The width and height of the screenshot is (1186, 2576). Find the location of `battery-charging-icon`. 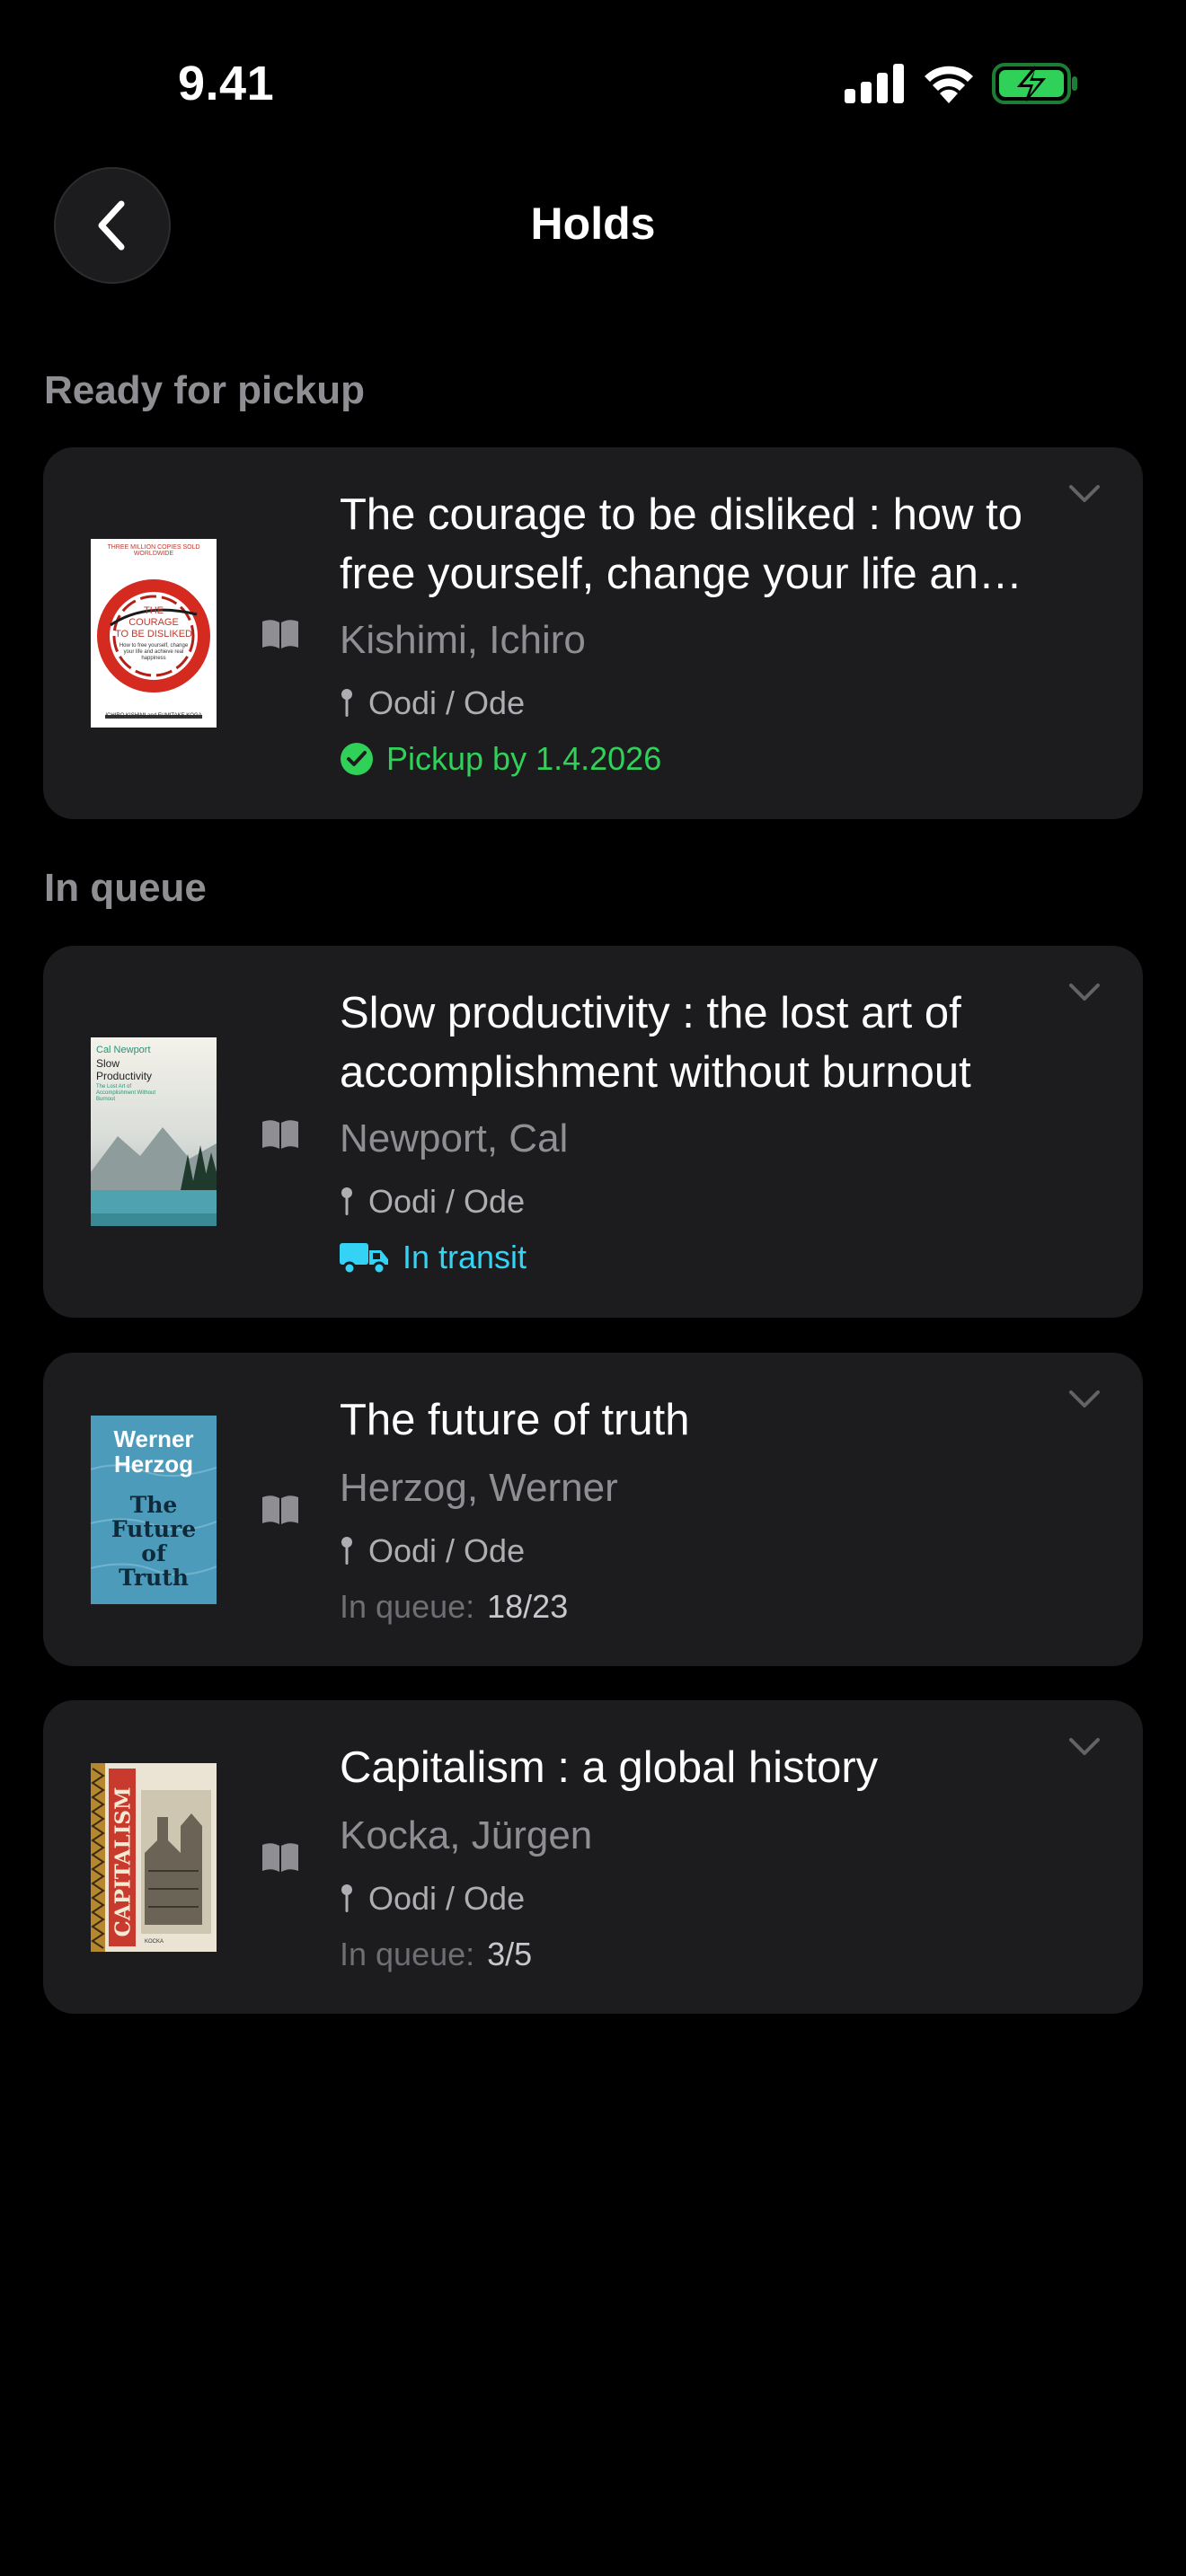

battery-charging-icon is located at coordinates (1034, 83).